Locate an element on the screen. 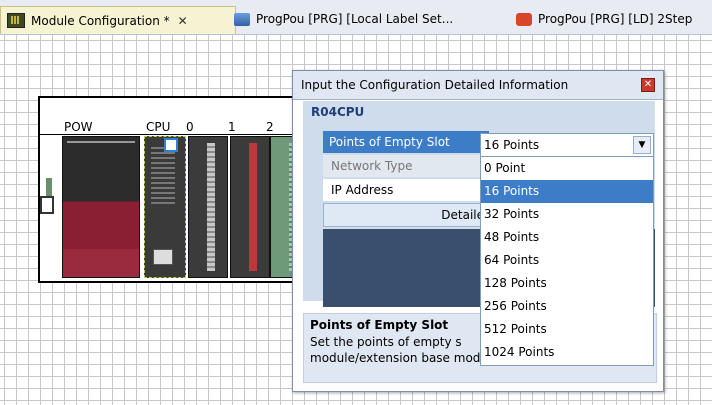  chevron-down-icon: ▼ is located at coordinates (642, 145).